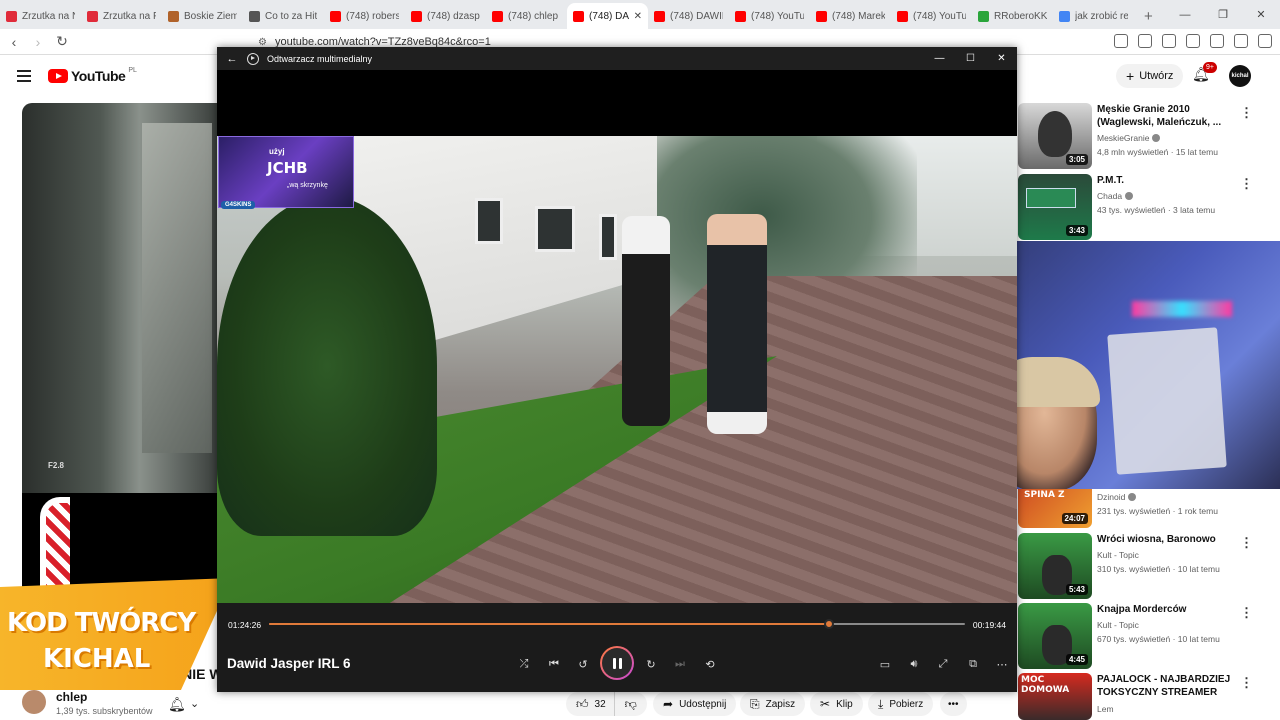 This screenshot has width=1280, height=720. Describe the element at coordinates (638, 16) in the screenshot. I see `close-tab-icon: ✕` at that location.